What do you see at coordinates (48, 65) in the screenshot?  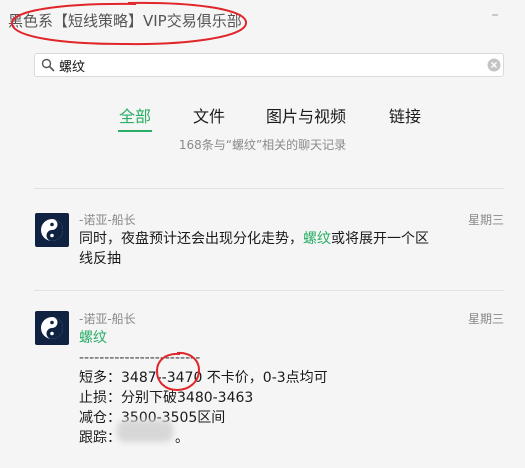 I see `search-icon` at bounding box center [48, 65].